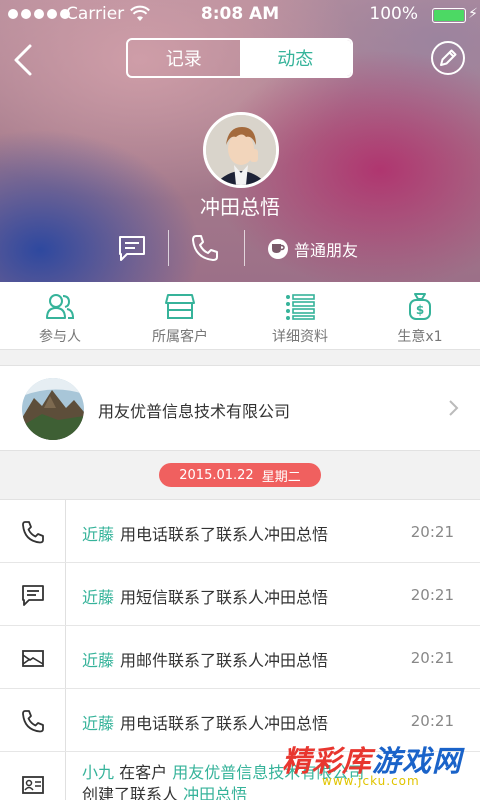 Image resolution: width=480 pixels, height=800 pixels. Describe the element at coordinates (194, 411) in the screenshot. I see `company-name: 用友优普信息技术有限公司` at that location.